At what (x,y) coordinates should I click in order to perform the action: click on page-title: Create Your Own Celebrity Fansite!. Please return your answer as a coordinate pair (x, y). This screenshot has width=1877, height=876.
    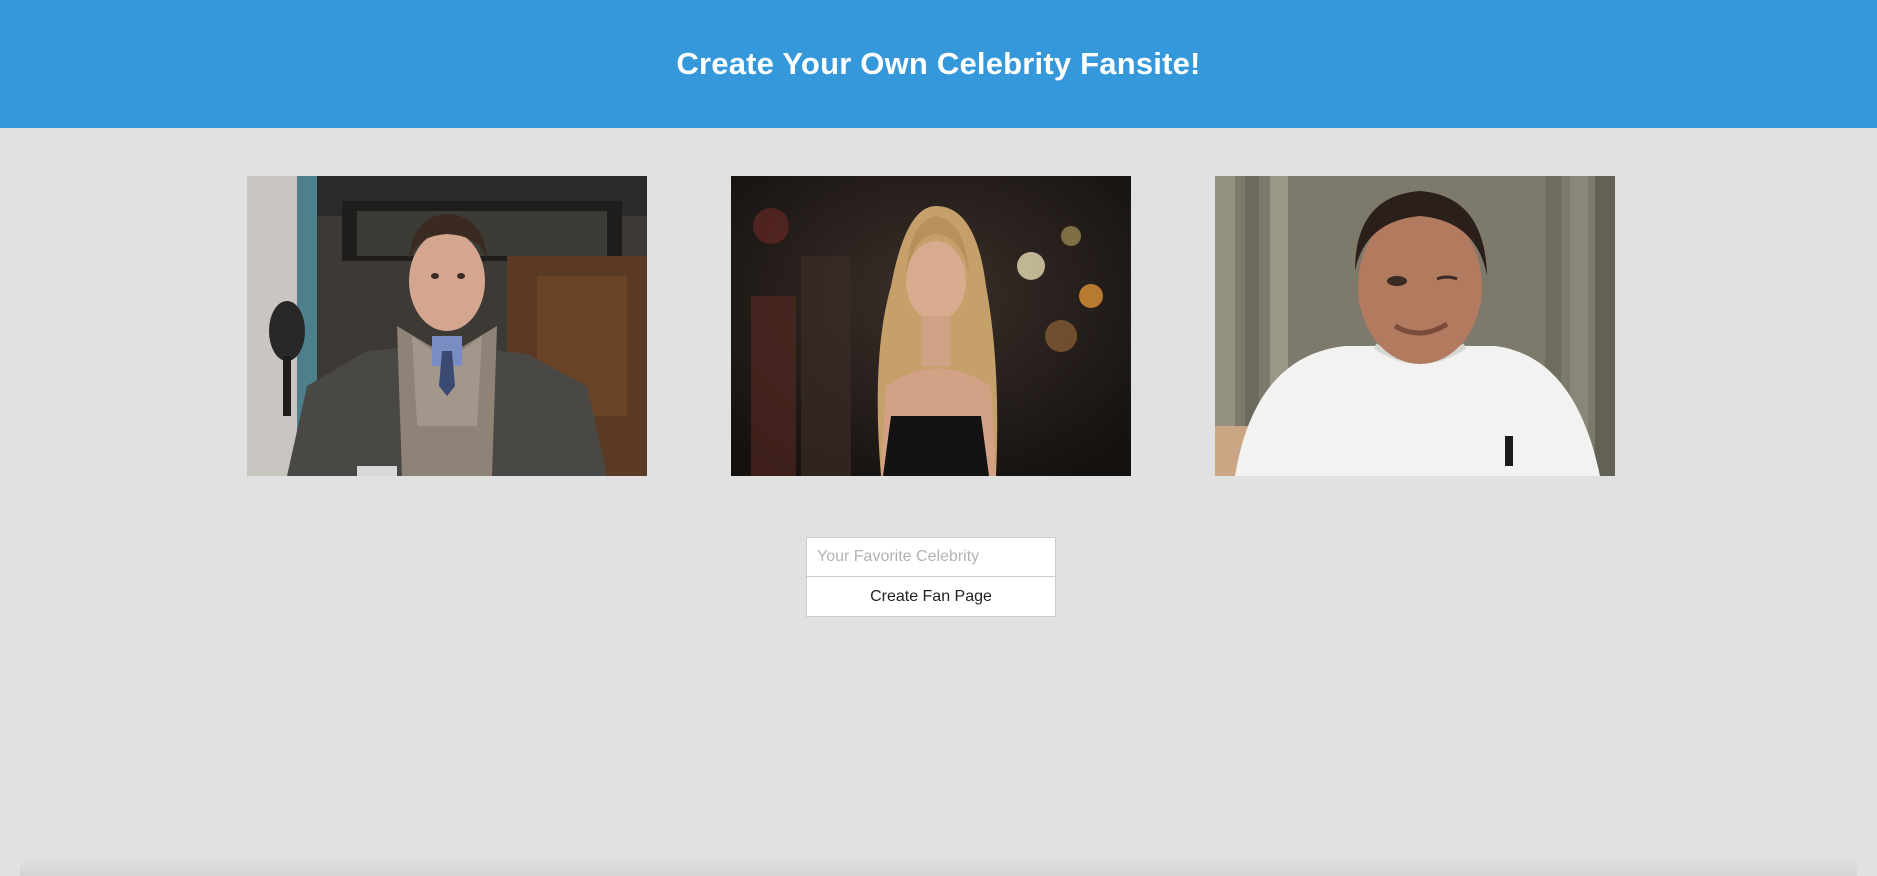
    Looking at the image, I should click on (938, 63).